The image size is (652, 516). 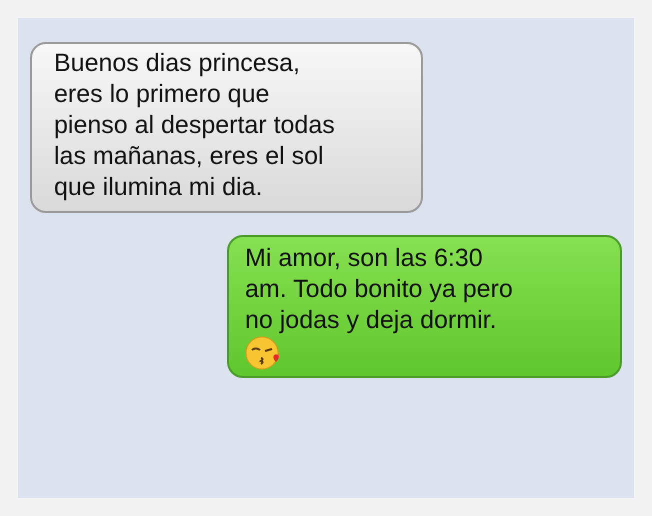 I want to click on message-text: Mi amor, son las 6:30 am. Todo bonito ya pero no jodas y deja dormir., so click(x=379, y=289).